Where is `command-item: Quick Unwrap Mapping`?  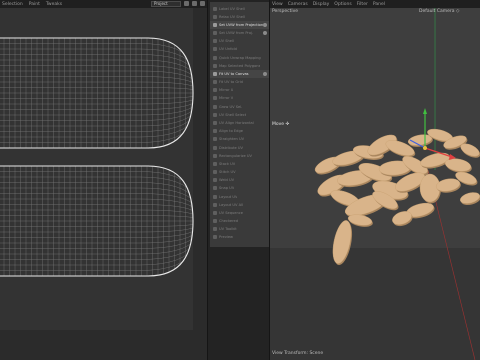
command-item: Quick Unwrap Mapping is located at coordinates (239, 57).